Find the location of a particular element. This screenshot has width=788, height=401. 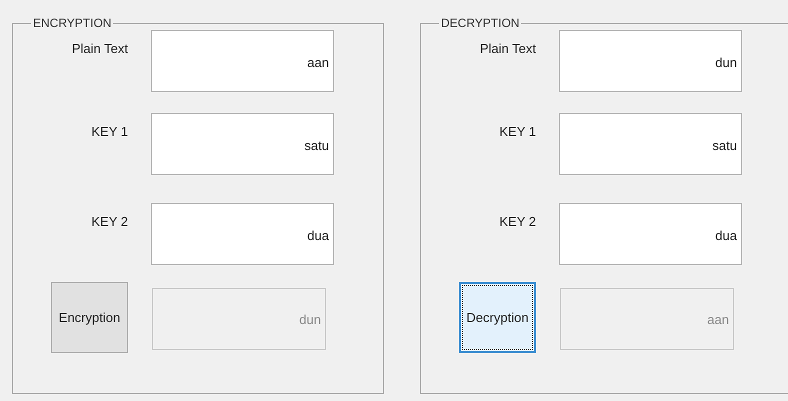

action-button: Decryption is located at coordinates (497, 317).